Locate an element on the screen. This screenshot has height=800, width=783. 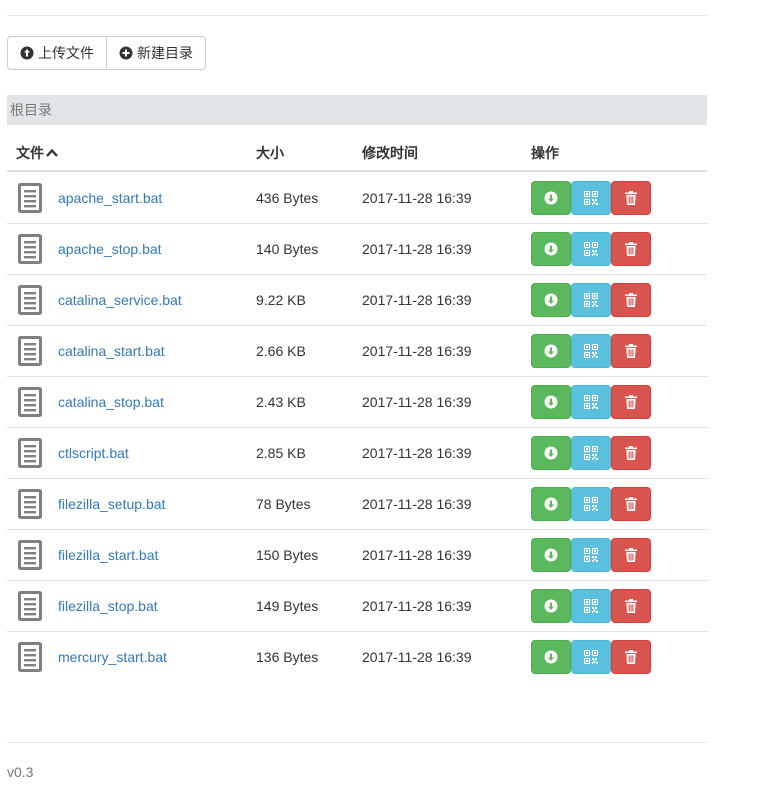
file-size: 2.85 KB is located at coordinates (281, 453).